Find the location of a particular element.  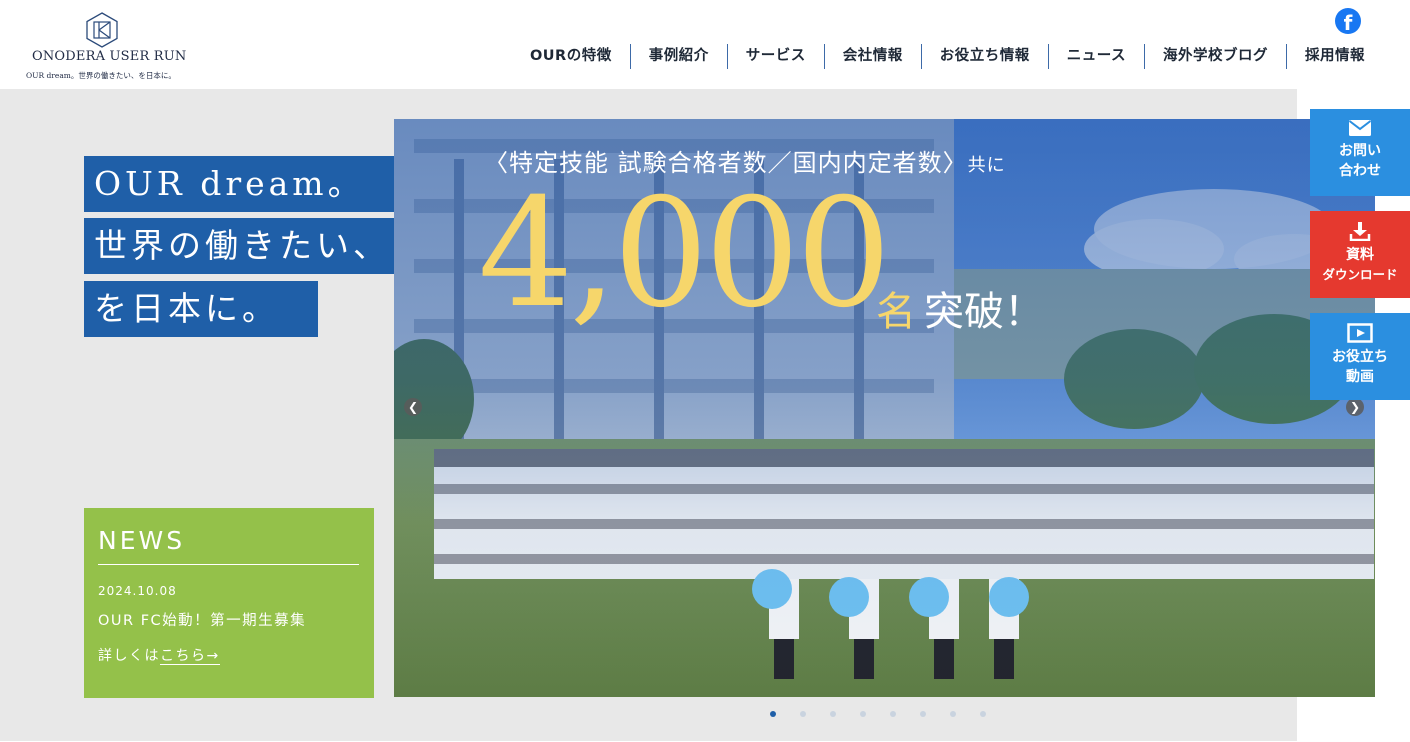

video-label-2: 動画 is located at coordinates (1360, 377).